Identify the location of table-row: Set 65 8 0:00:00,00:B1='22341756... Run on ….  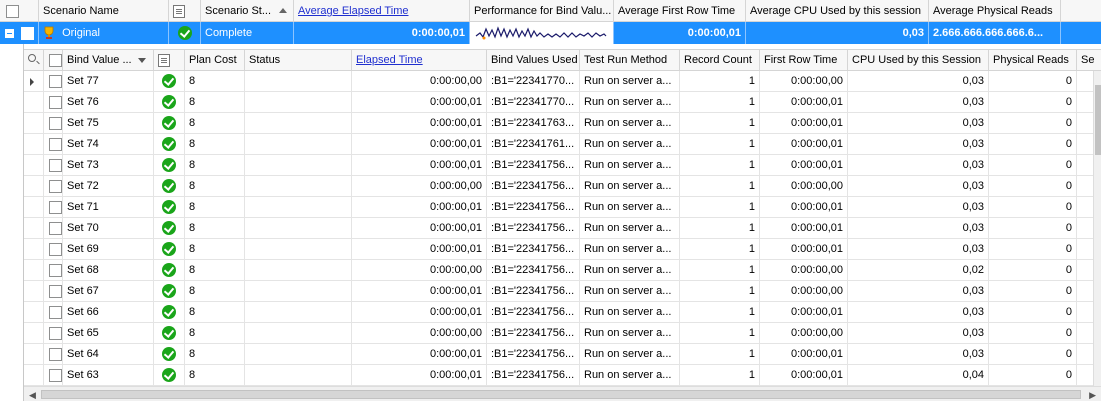
(559, 333).